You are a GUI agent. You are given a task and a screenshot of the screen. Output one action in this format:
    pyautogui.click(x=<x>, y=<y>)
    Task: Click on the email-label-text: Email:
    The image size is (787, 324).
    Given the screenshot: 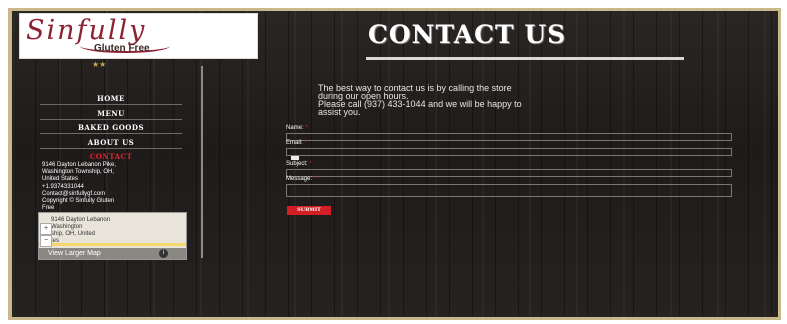 What is the action you would take?
    pyautogui.click(x=294, y=143)
    